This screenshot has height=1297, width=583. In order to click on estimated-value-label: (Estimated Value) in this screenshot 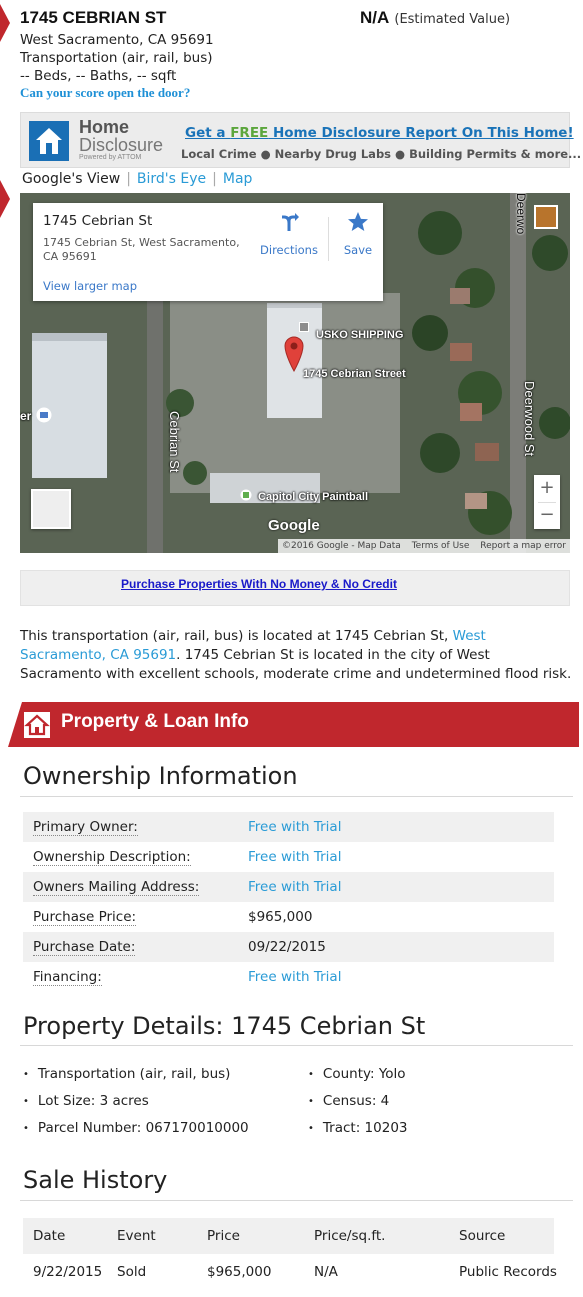, I will do `click(452, 19)`.